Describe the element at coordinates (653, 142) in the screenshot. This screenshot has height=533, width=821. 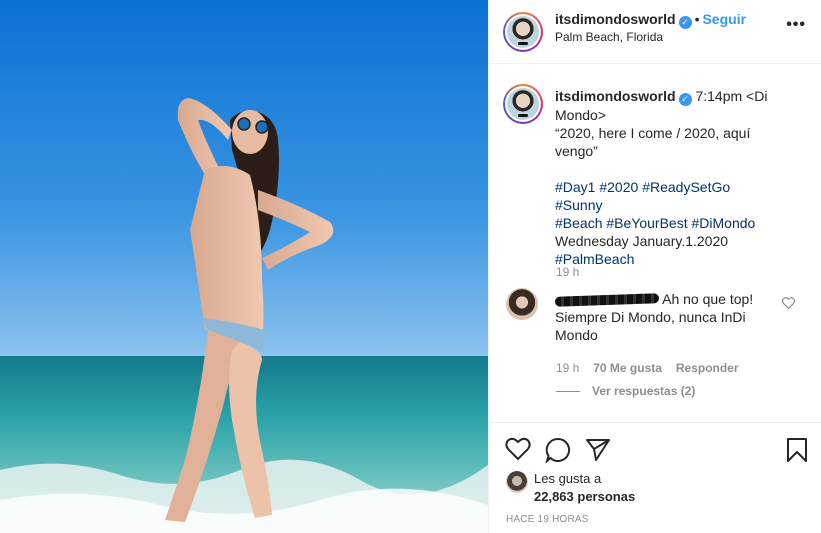
I see `caption-line2: “2020, here I come / 2020, aquí vengo”` at that location.